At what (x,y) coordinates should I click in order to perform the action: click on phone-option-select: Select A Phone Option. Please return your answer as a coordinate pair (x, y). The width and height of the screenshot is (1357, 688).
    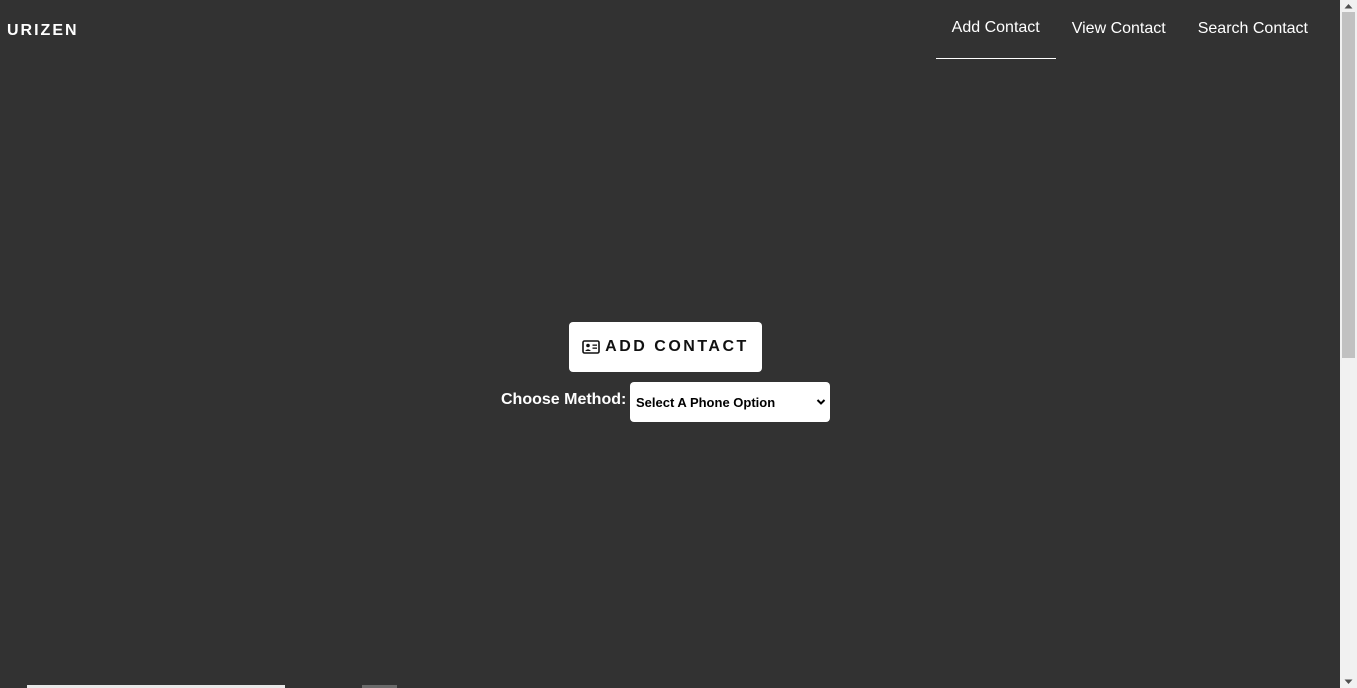
    Looking at the image, I should click on (730, 402).